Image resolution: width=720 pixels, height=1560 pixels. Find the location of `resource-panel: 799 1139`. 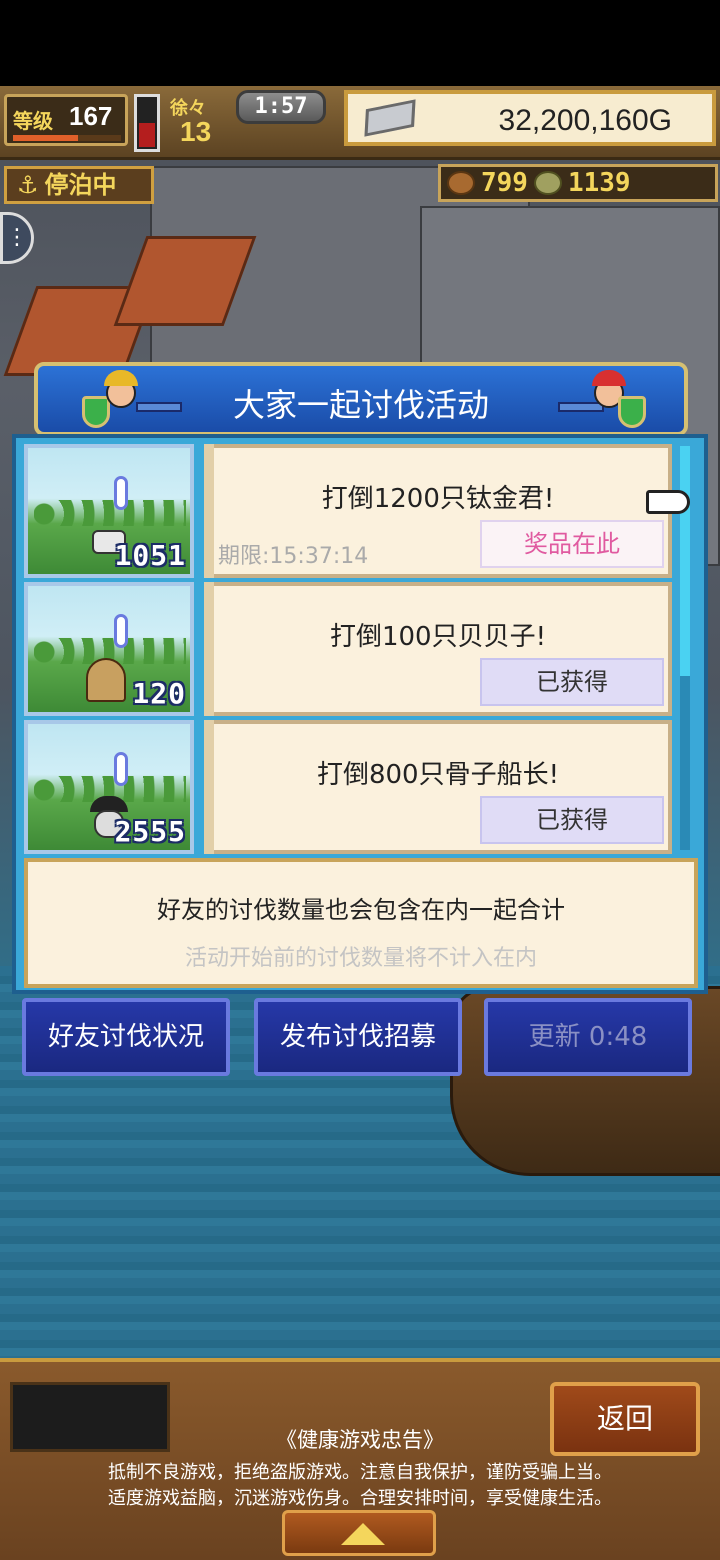

resource-panel: 799 1139 is located at coordinates (578, 183).